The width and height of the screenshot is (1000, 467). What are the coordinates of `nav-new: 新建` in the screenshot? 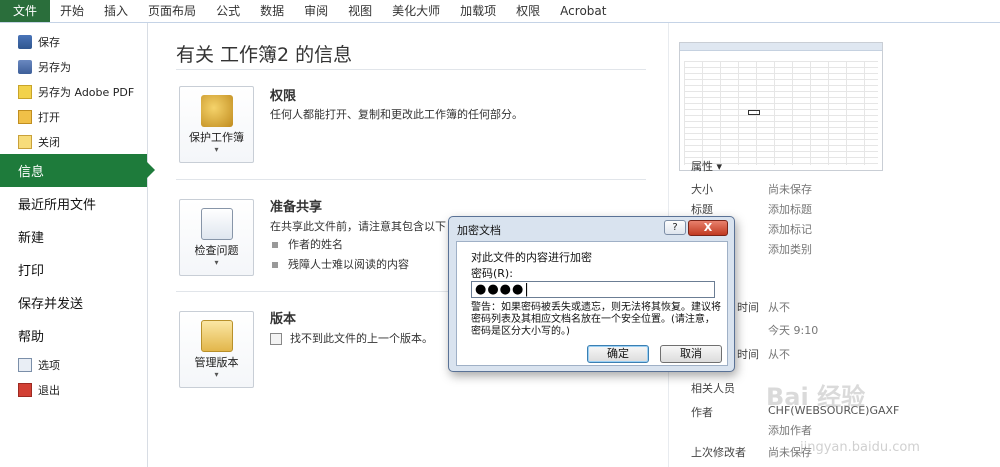 It's located at (73, 236).